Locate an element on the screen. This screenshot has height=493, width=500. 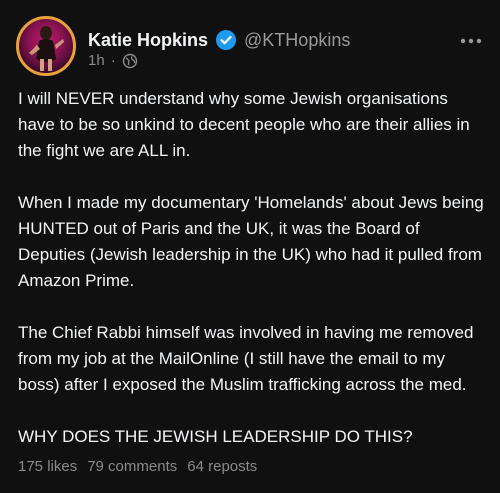
post-time: 1h is located at coordinates (96, 60).